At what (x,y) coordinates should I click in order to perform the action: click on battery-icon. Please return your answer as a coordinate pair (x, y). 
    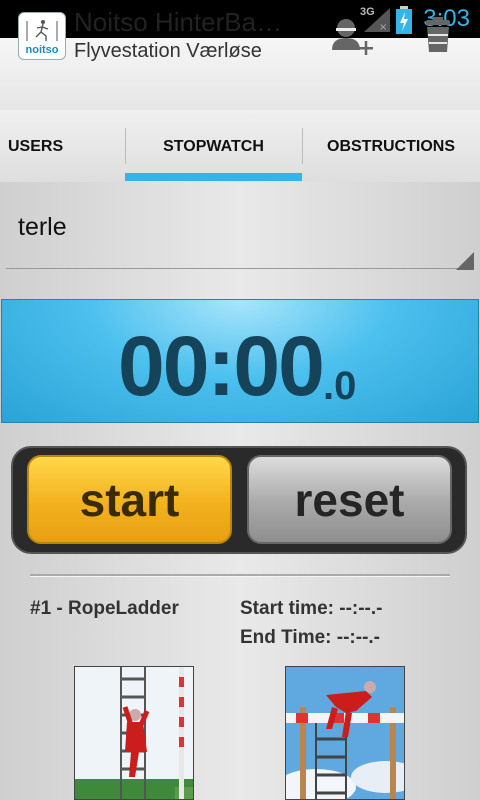
    Looking at the image, I should click on (404, 20).